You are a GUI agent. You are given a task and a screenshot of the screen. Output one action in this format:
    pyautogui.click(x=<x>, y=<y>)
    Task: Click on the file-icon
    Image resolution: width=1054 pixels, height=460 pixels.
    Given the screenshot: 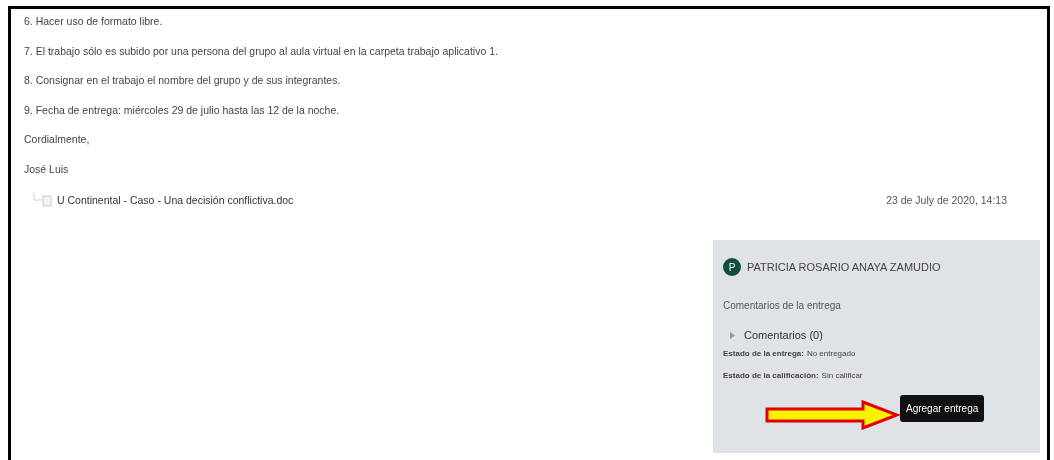 What is the action you would take?
    pyautogui.click(x=42, y=200)
    